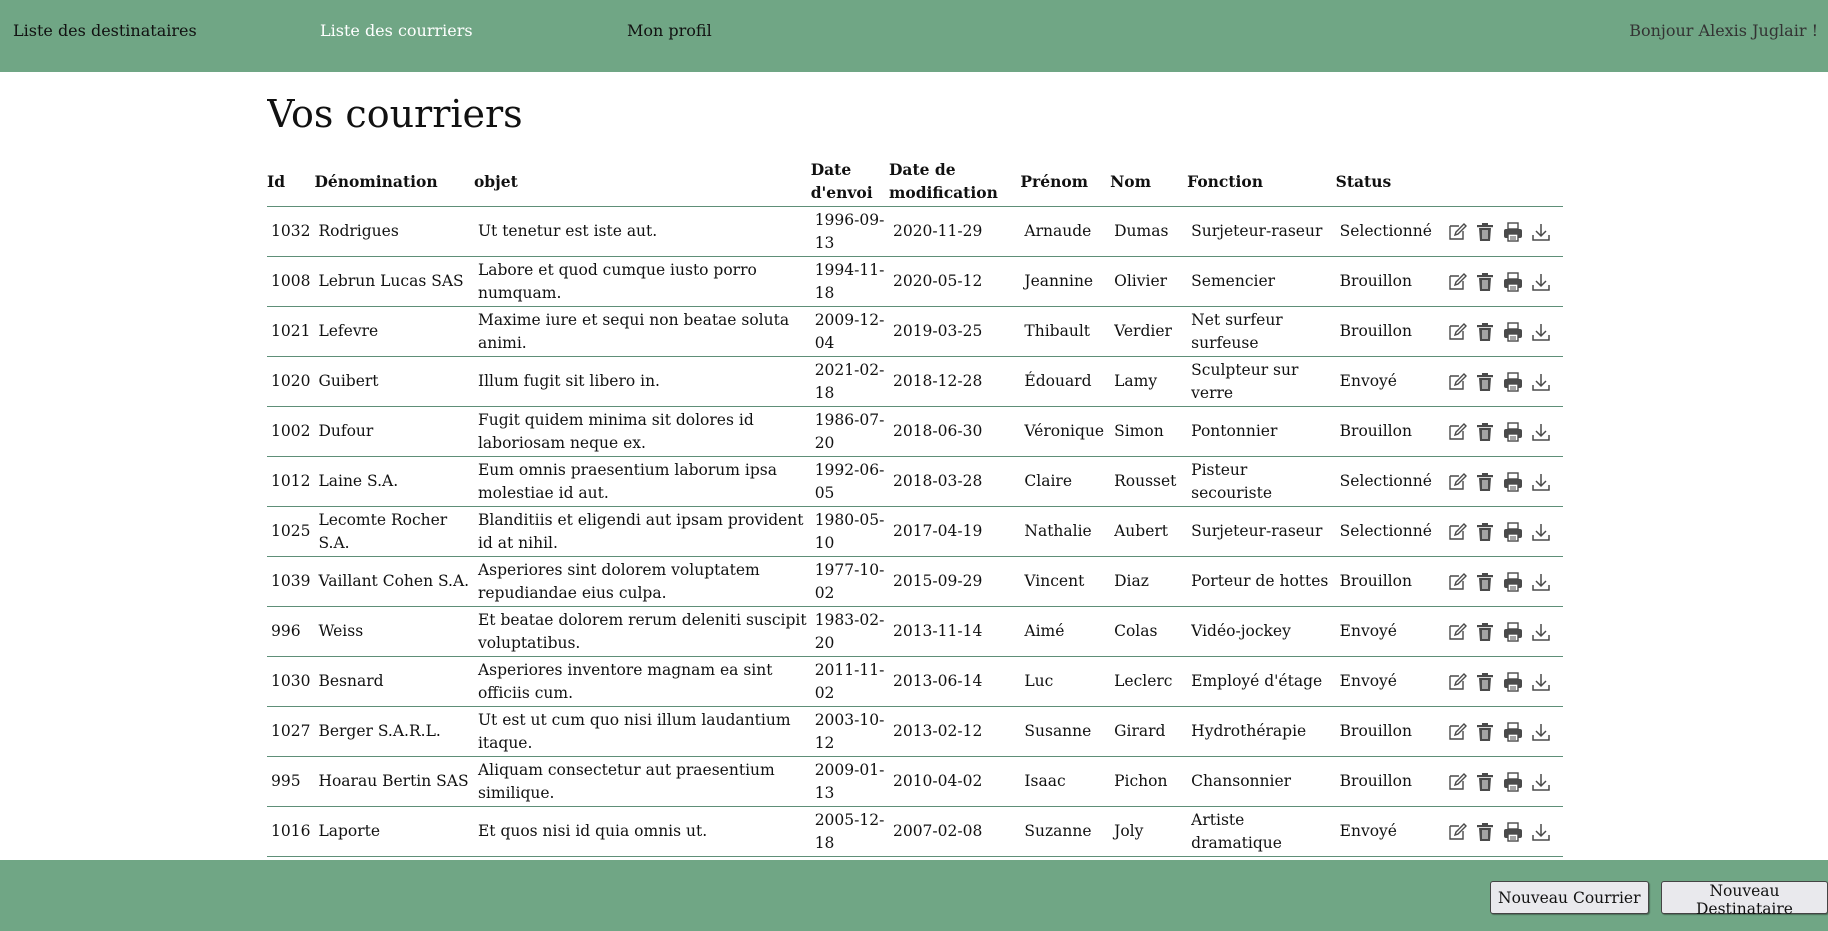 The height and width of the screenshot is (931, 1828). I want to click on cell-nom: Lamy, so click(1149, 381).